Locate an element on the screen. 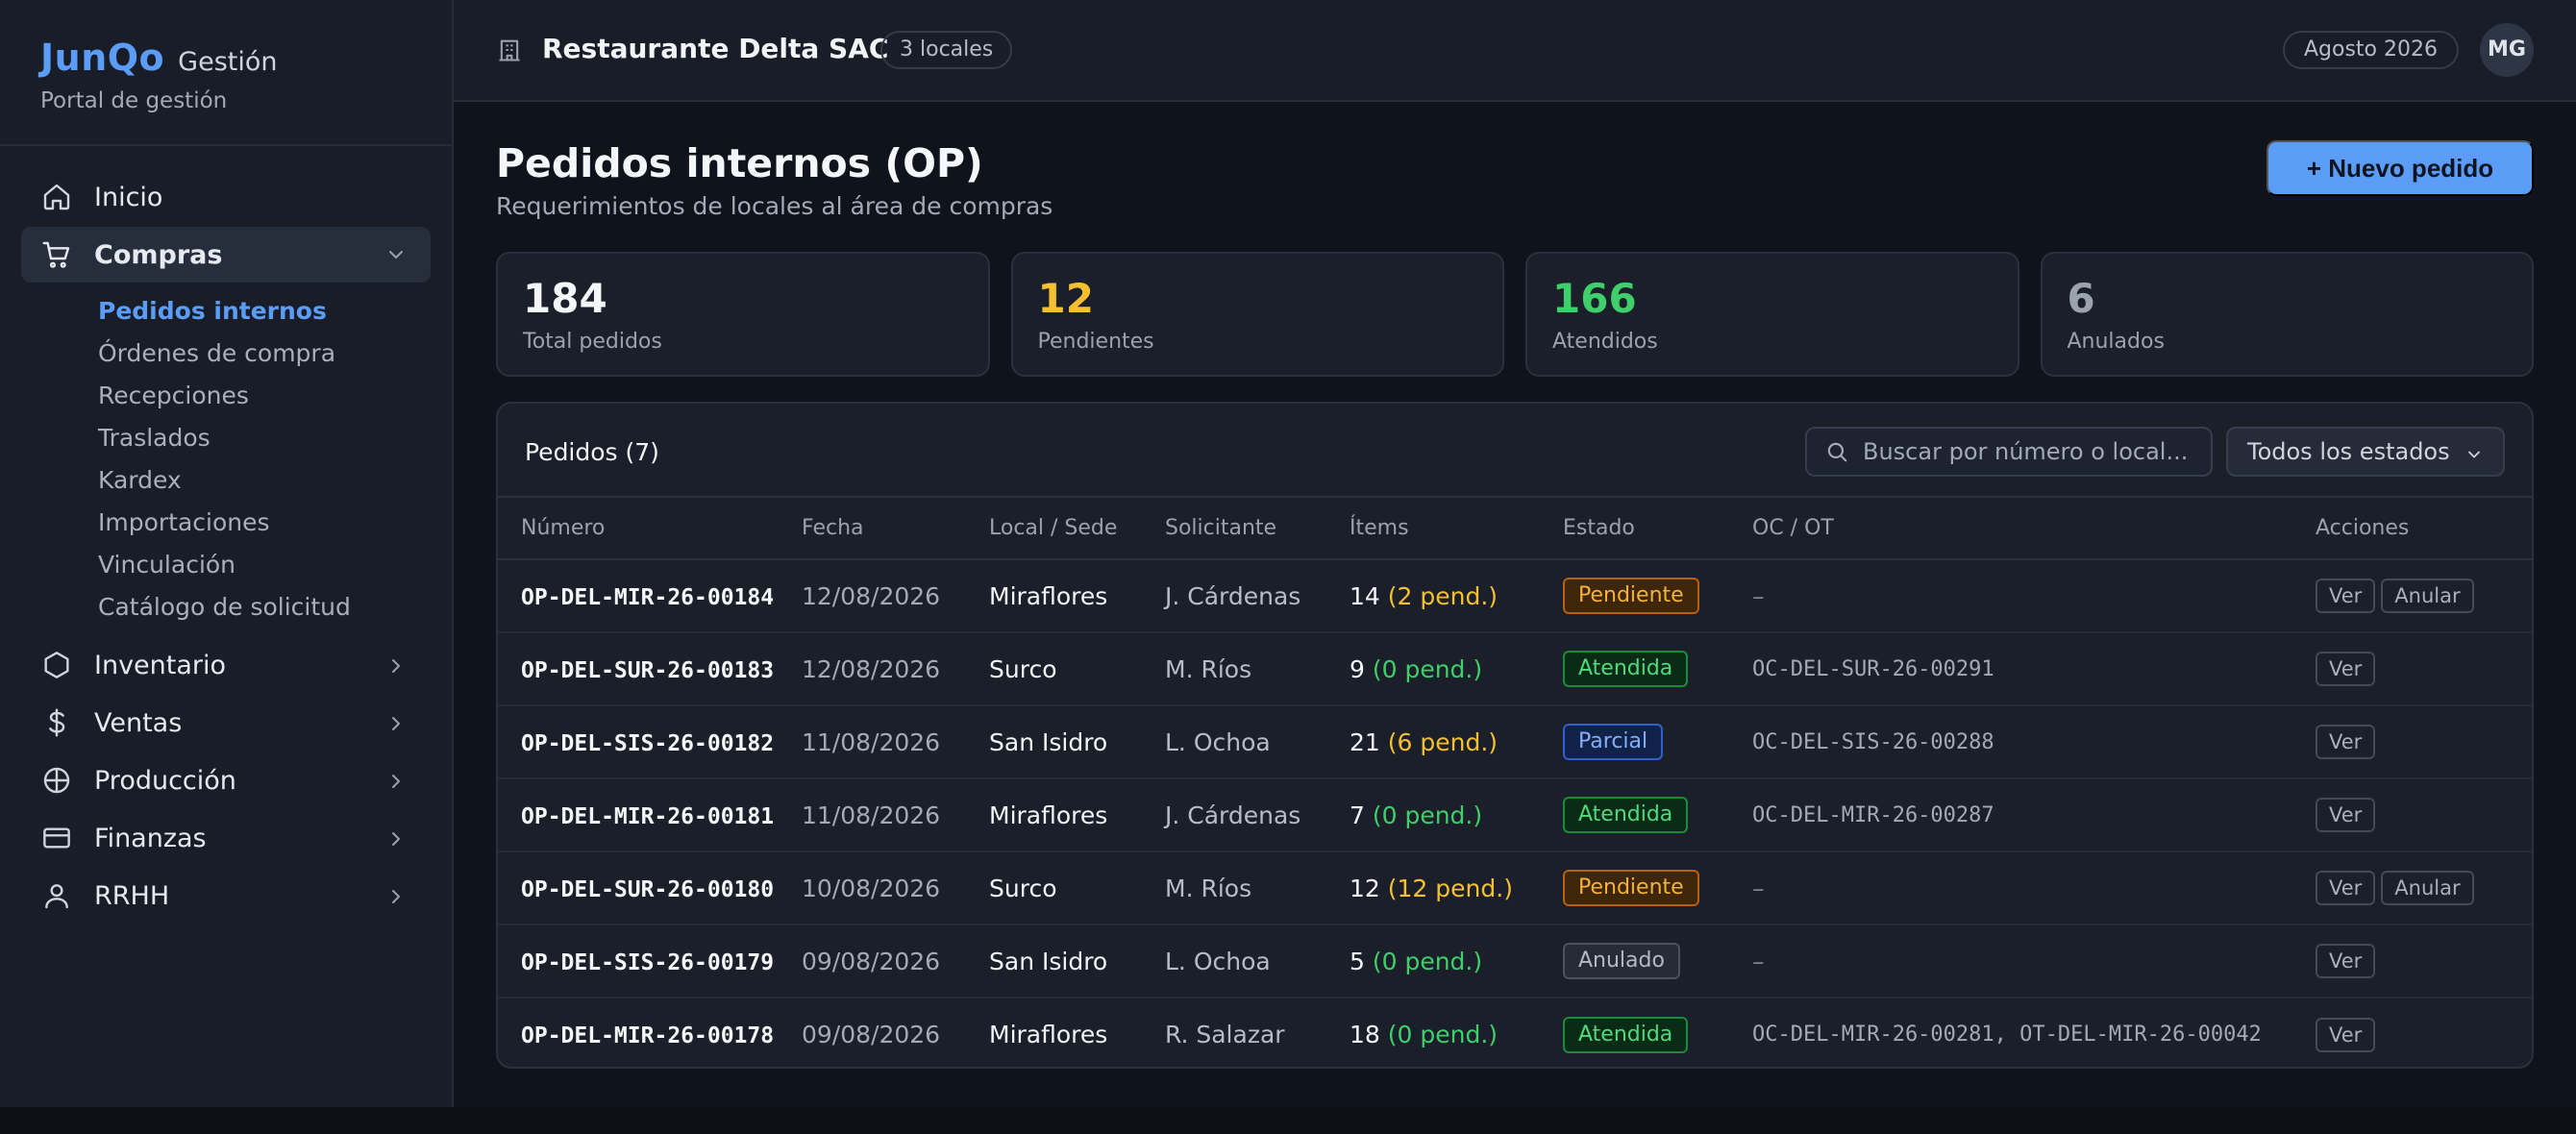 The height and width of the screenshot is (1134, 2576). stat-label: Pendientes is located at coordinates (1095, 342).